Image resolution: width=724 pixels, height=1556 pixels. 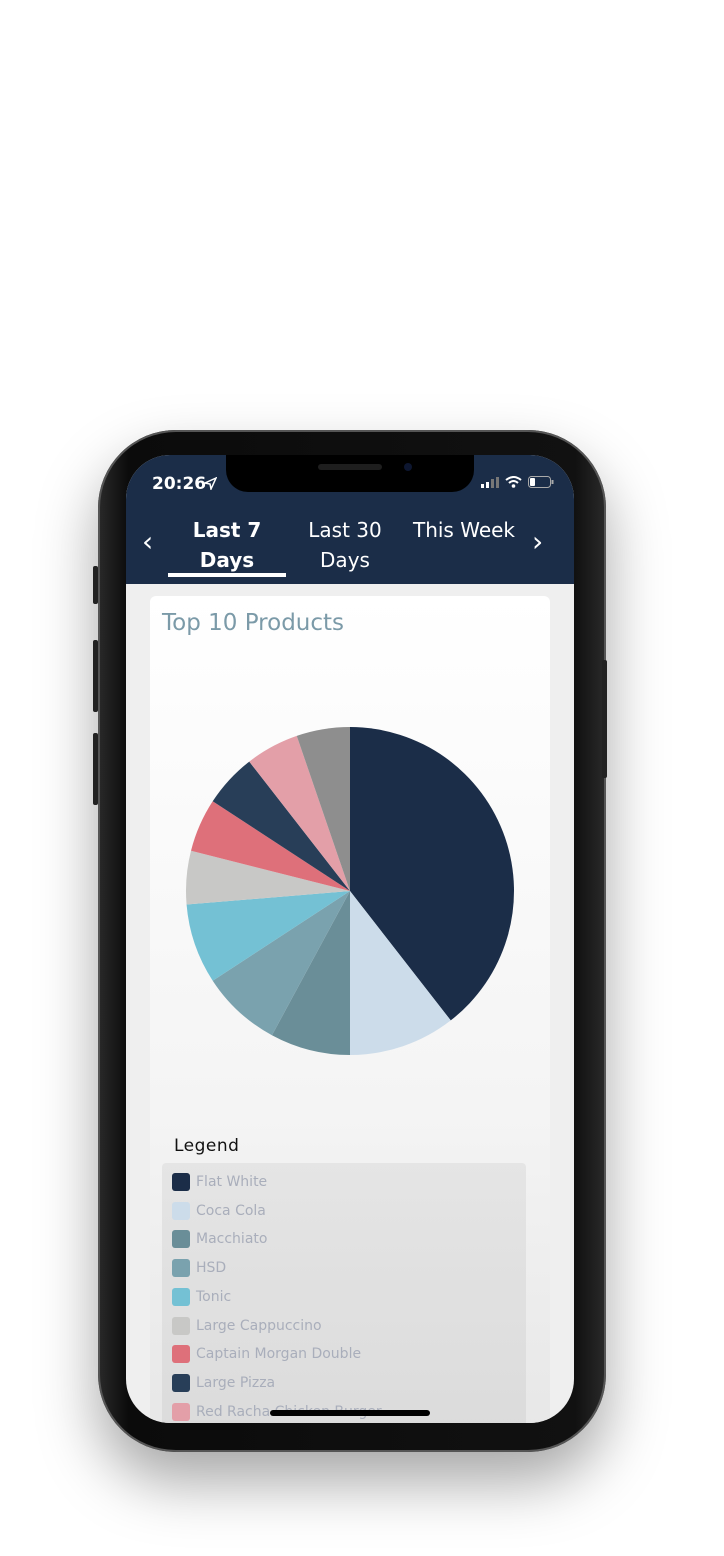 I want to click on camera, so click(x=408, y=467).